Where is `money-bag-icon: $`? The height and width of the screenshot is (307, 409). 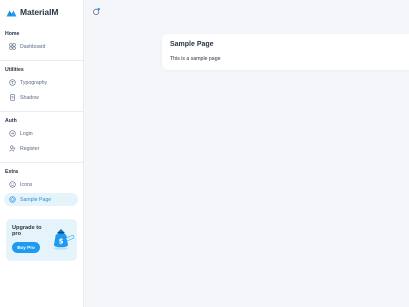
money-bag-icon: $ is located at coordinates (64, 239).